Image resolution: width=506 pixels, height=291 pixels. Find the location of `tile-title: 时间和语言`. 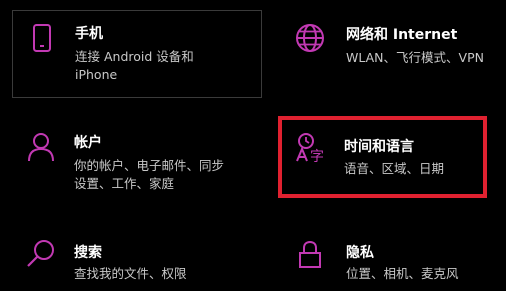

tile-title: 时间和语言 is located at coordinates (379, 147).